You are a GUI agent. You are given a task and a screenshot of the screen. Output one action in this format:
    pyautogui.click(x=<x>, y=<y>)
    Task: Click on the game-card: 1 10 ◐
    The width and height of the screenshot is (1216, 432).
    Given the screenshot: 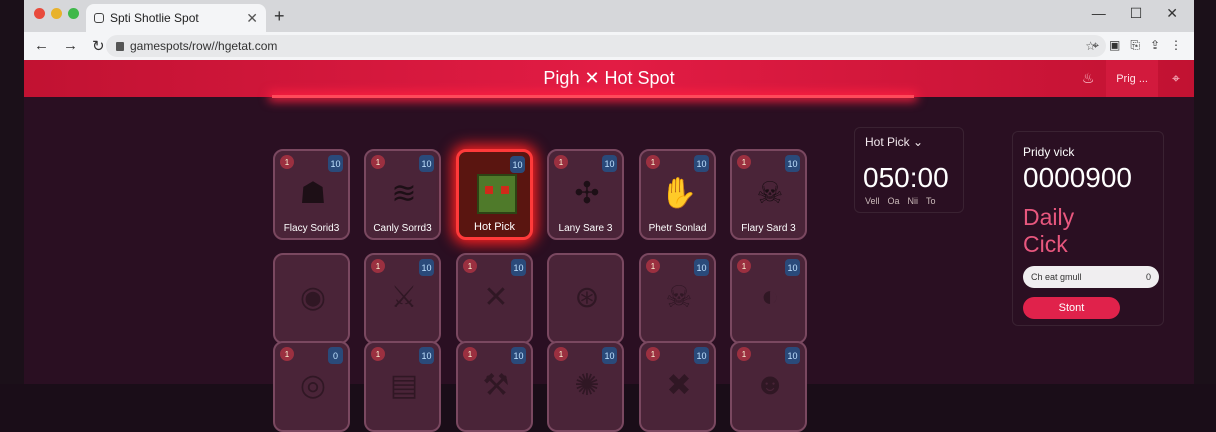 What is the action you would take?
    pyautogui.click(x=768, y=298)
    